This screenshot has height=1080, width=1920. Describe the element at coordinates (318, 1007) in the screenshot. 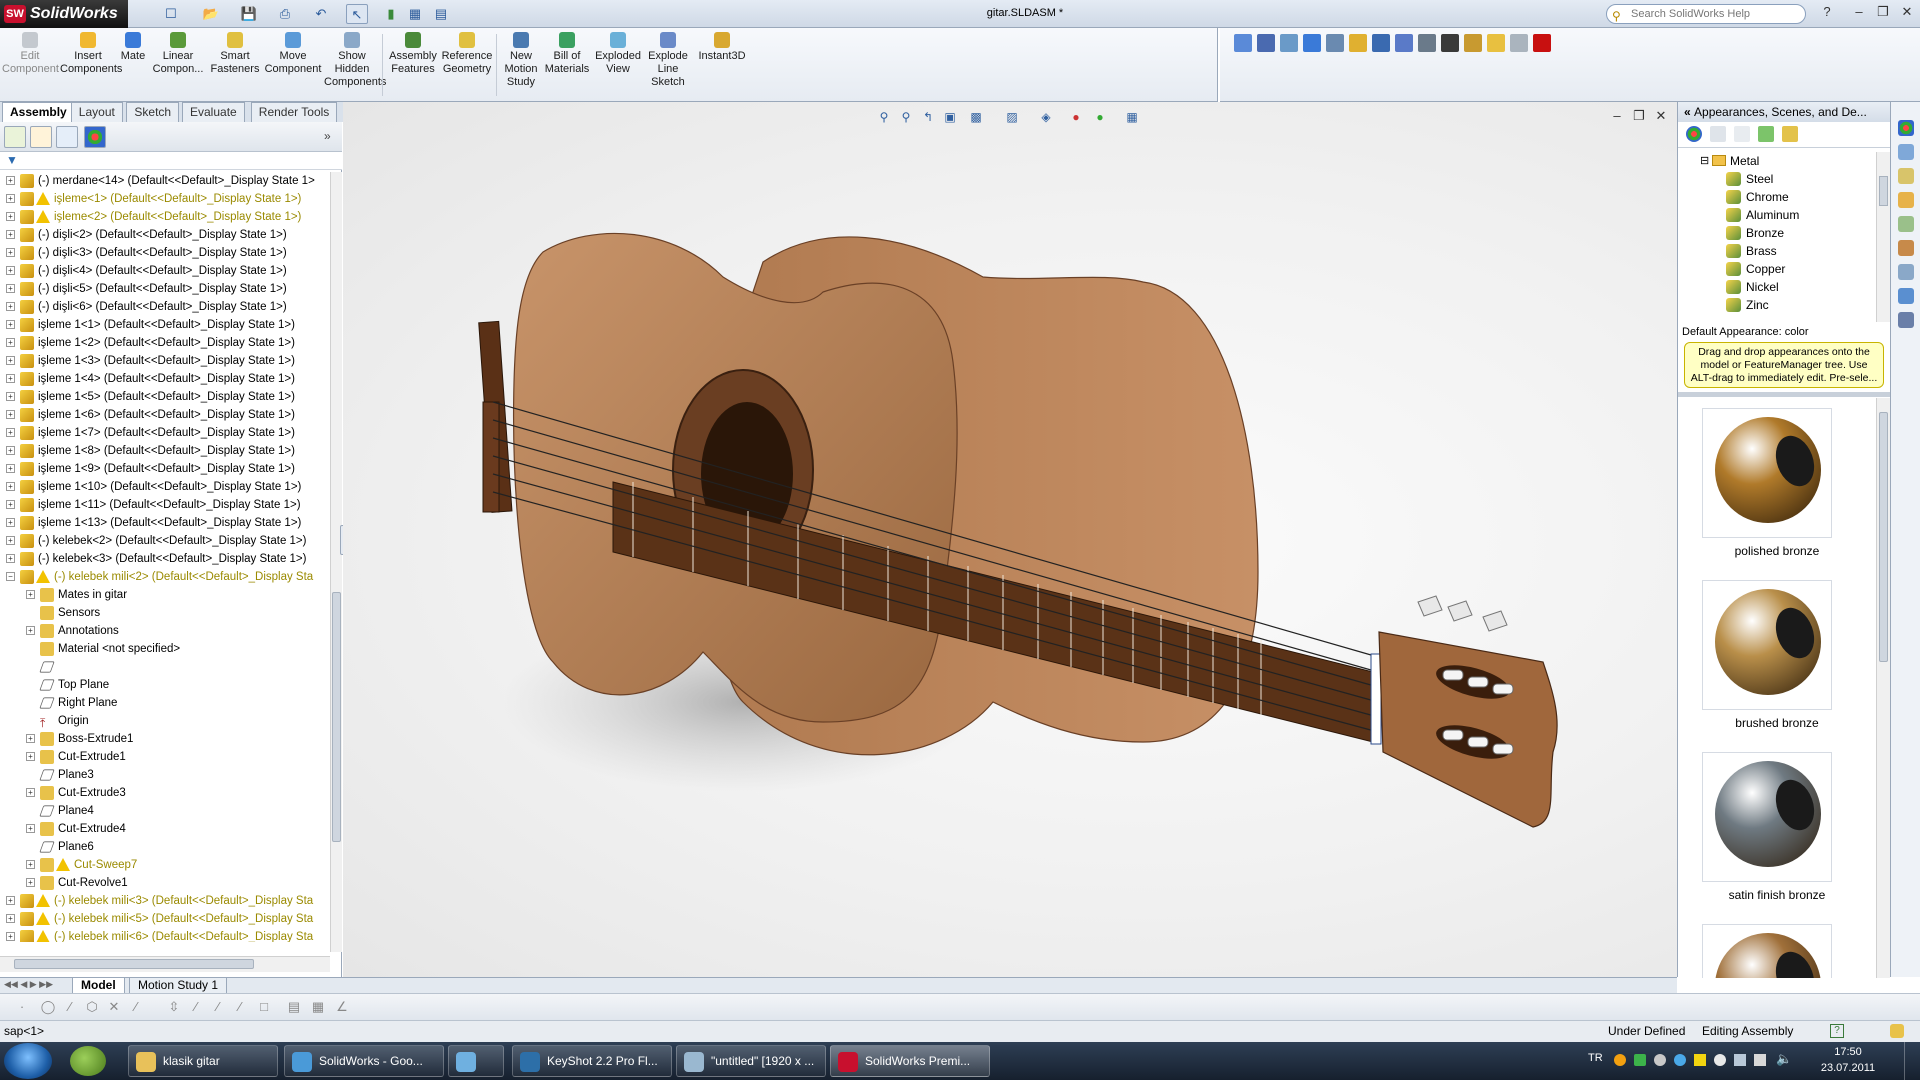

I see `grid-icon: ▦` at that location.